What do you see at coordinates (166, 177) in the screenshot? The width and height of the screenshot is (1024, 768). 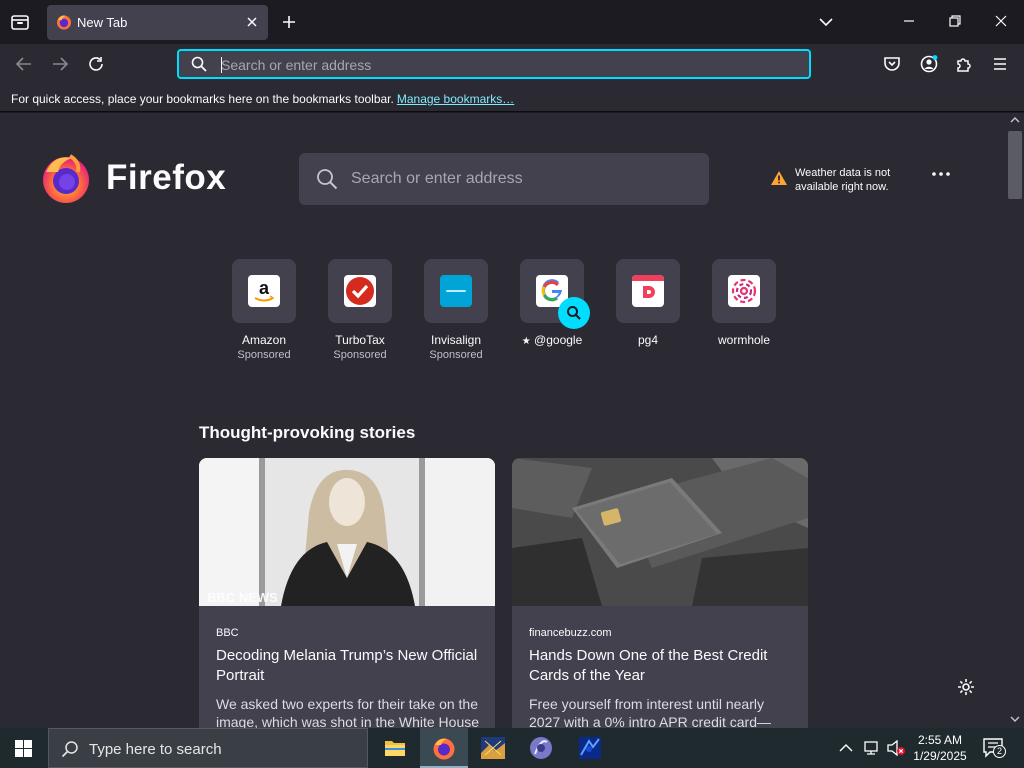 I see `firefox-wordmark: Firefox` at bounding box center [166, 177].